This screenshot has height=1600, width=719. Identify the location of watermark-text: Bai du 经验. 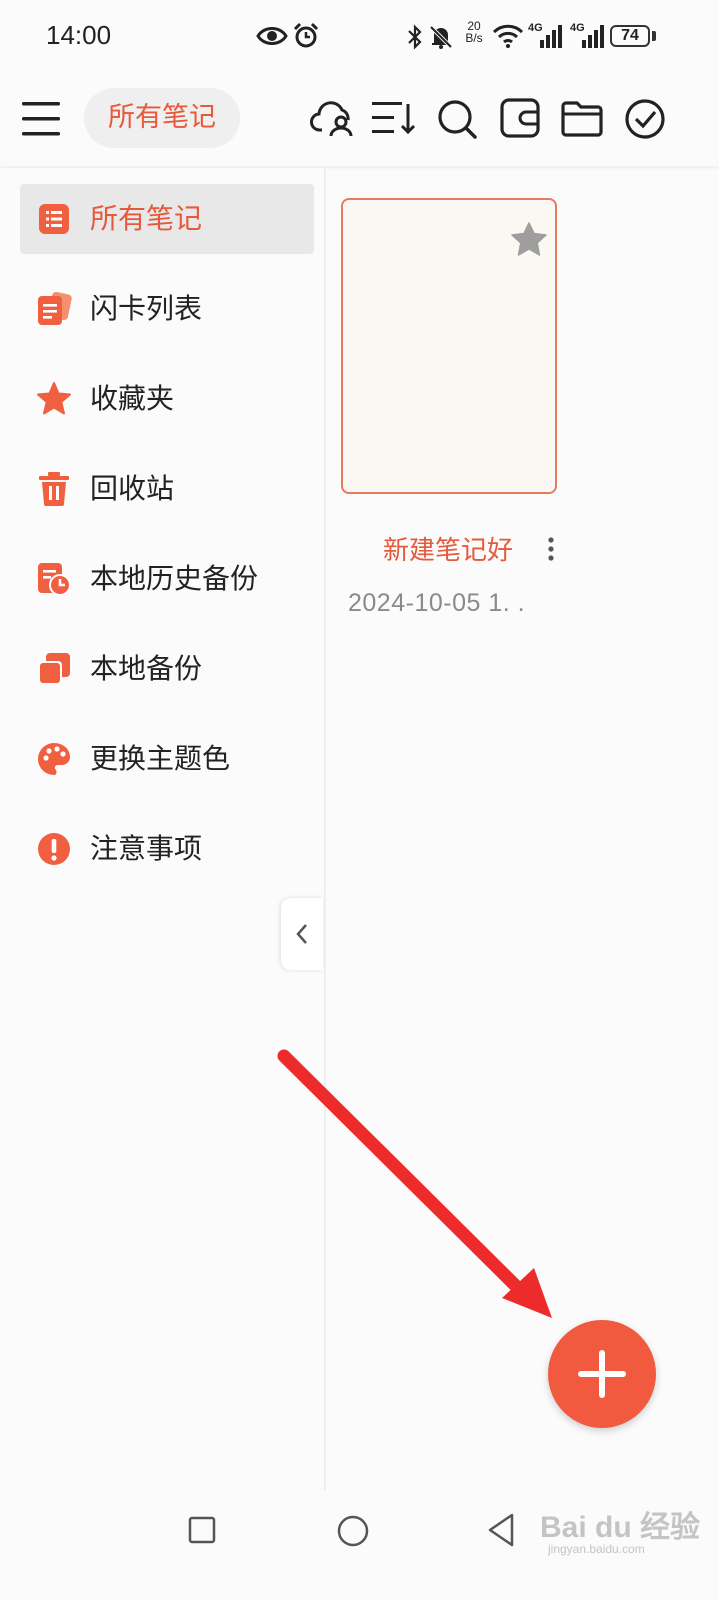
(620, 1527).